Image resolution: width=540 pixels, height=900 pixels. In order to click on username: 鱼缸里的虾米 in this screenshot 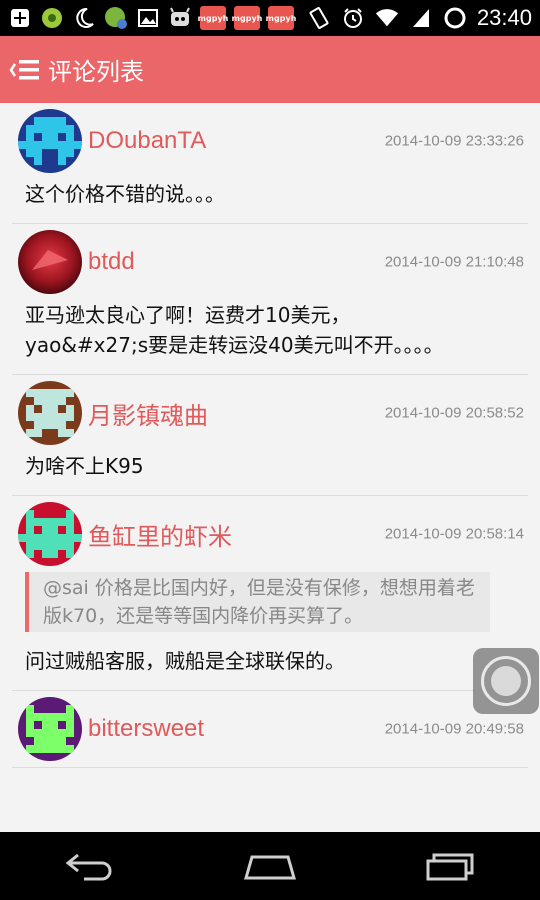, I will do `click(160, 534)`.